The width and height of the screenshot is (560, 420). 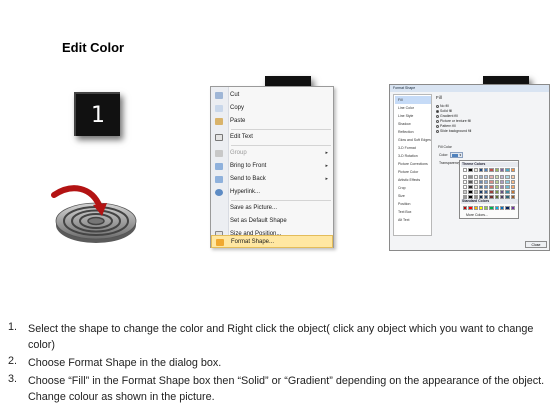 I want to click on menu-item-cut: Cut, so click(x=272, y=95).